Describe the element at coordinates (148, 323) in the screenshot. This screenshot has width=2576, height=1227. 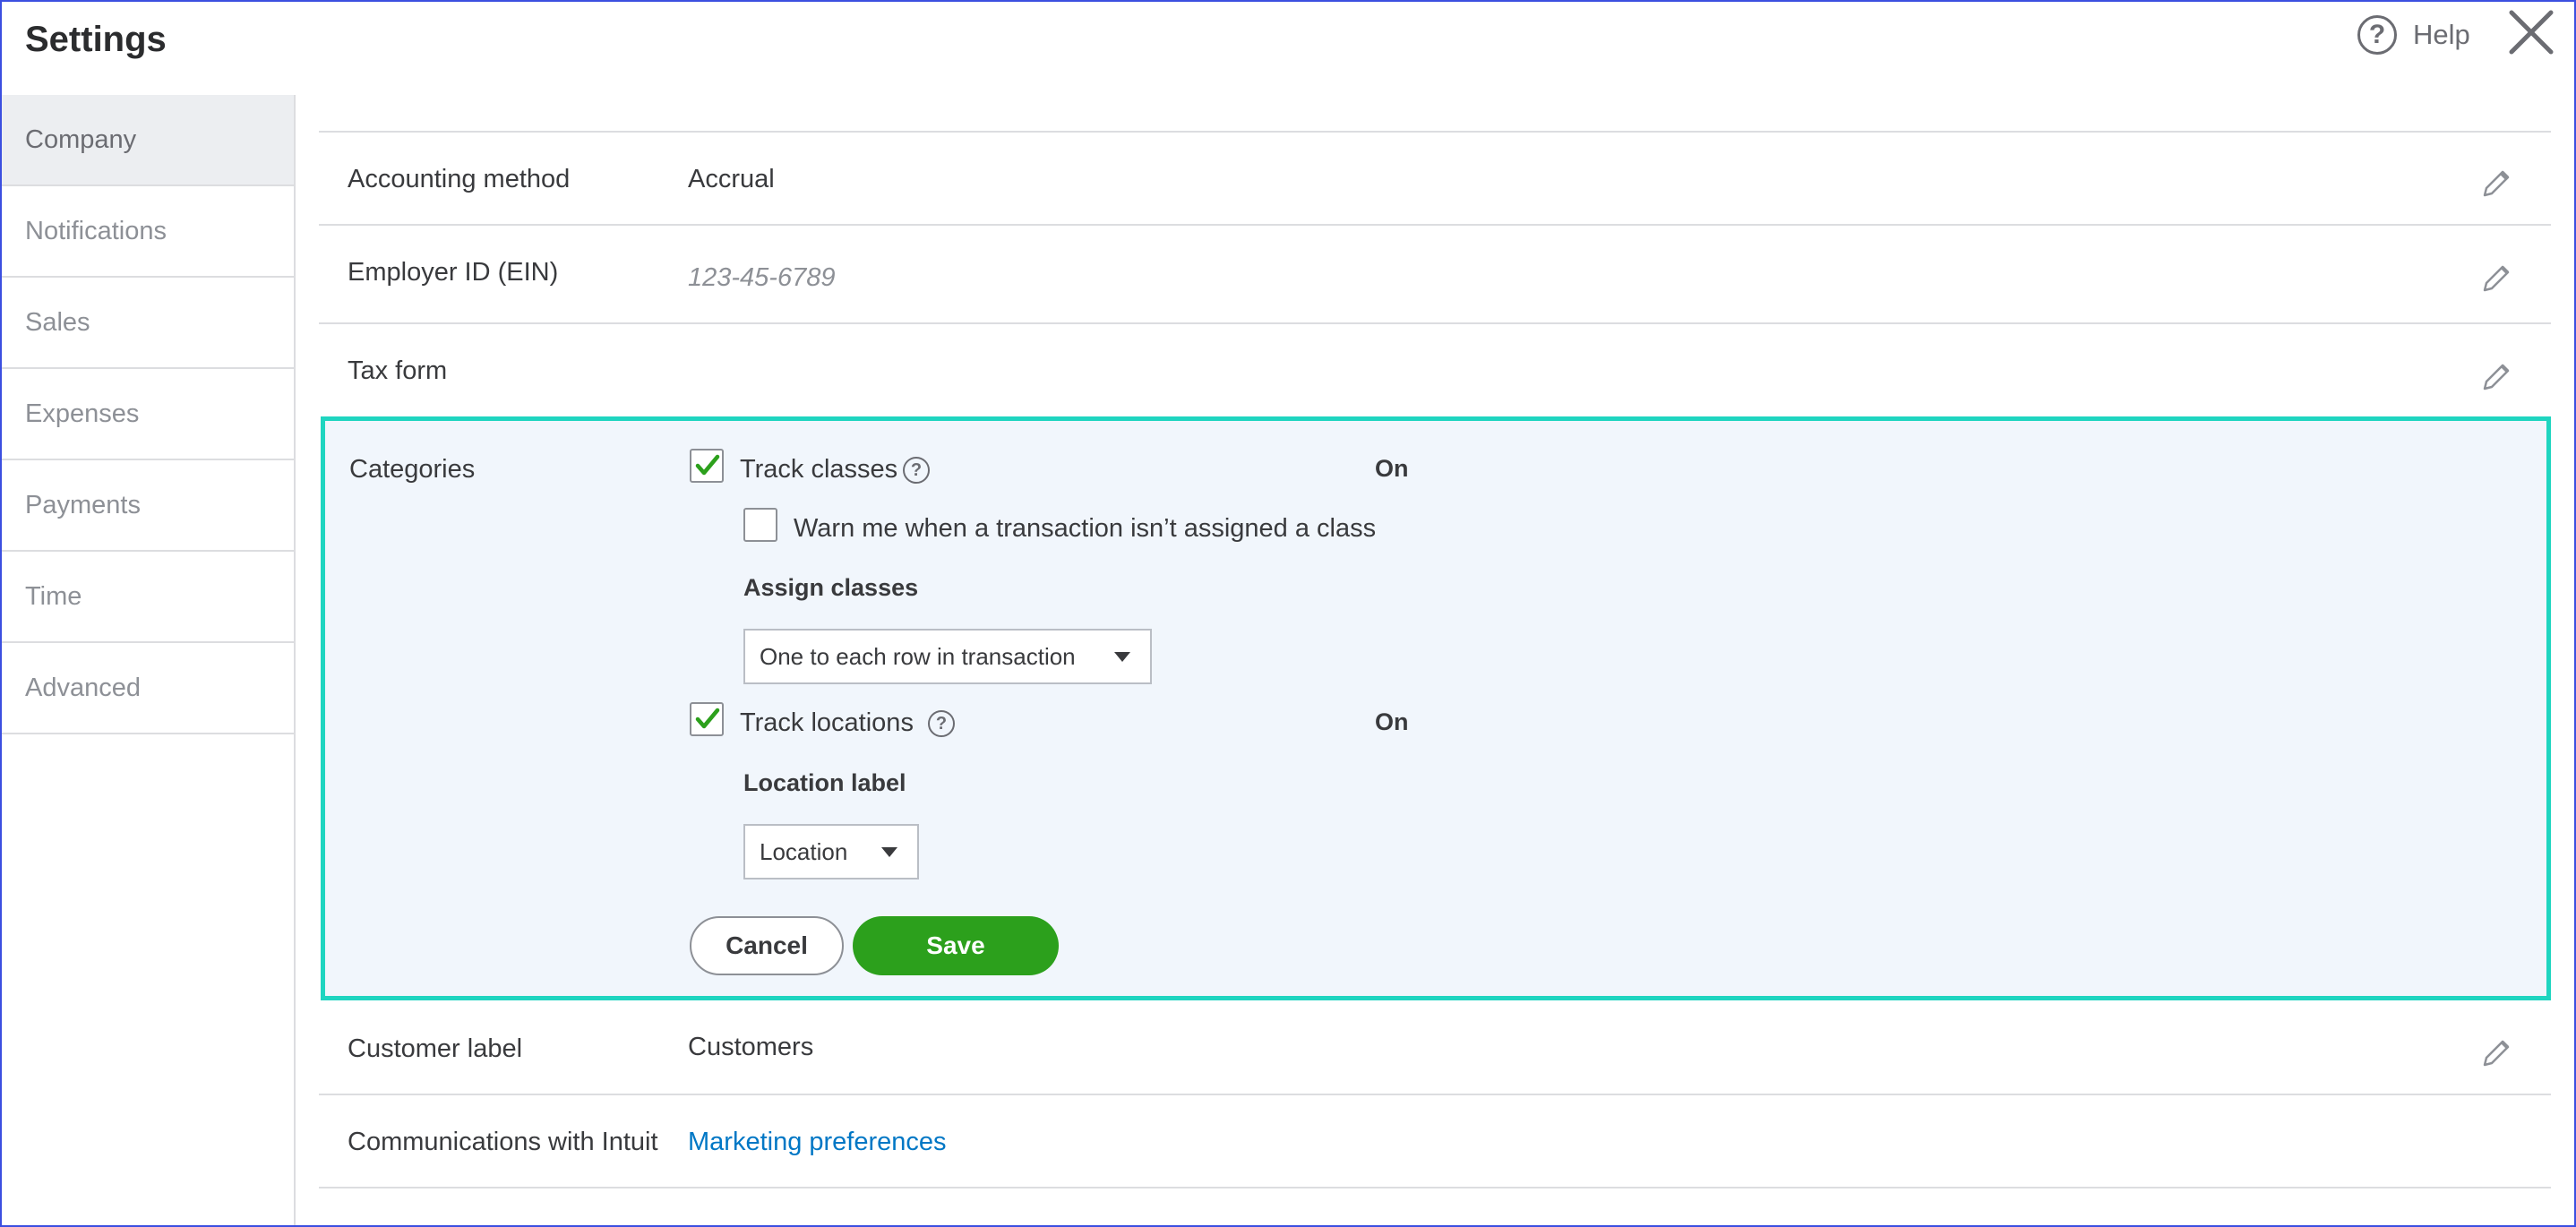
I see `sidebar-item-sales: Sales` at that location.